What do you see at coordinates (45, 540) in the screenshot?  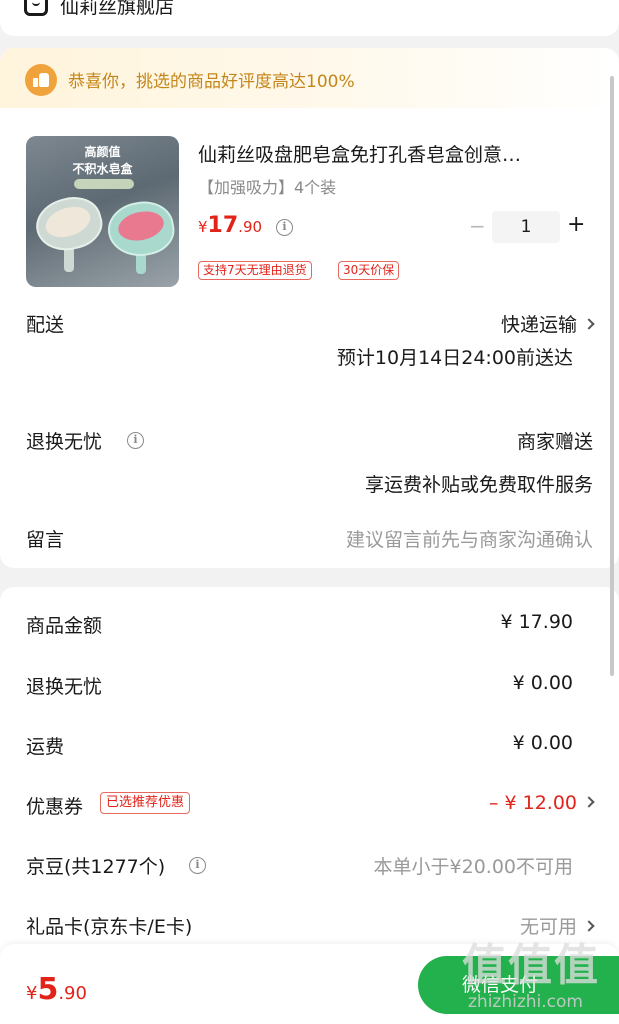 I see `message-label: 留言` at bounding box center [45, 540].